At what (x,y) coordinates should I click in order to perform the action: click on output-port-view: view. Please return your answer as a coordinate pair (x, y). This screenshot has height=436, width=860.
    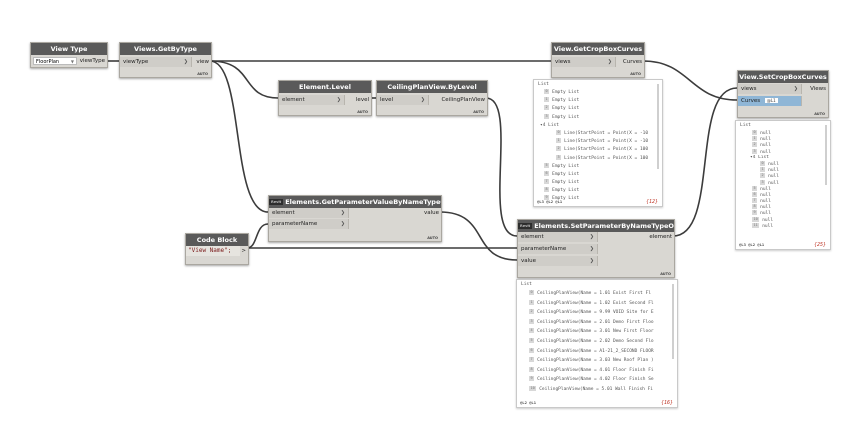
    Looking at the image, I should click on (201, 62).